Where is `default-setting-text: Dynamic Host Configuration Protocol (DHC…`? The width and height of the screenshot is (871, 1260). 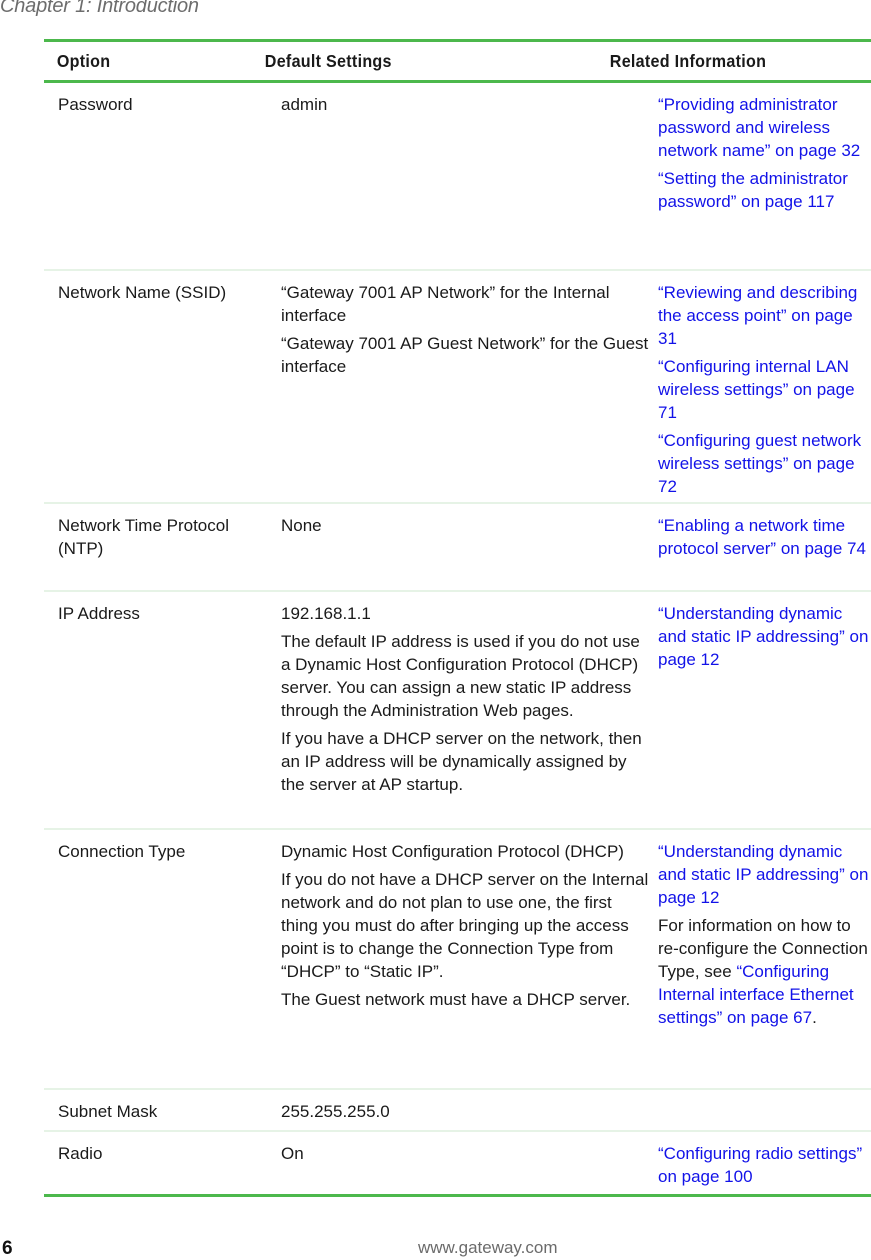 default-setting-text: Dynamic Host Configuration Protocol (DHC… is located at coordinates (452, 851).